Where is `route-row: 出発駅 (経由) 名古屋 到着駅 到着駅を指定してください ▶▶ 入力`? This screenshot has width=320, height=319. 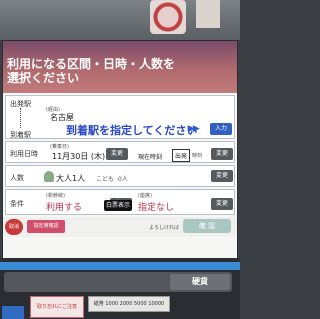 route-row: 出発駅 (経由) 名古屋 到着駅 到着駅を指定してください ▶▶ 入力 is located at coordinates (120, 117).